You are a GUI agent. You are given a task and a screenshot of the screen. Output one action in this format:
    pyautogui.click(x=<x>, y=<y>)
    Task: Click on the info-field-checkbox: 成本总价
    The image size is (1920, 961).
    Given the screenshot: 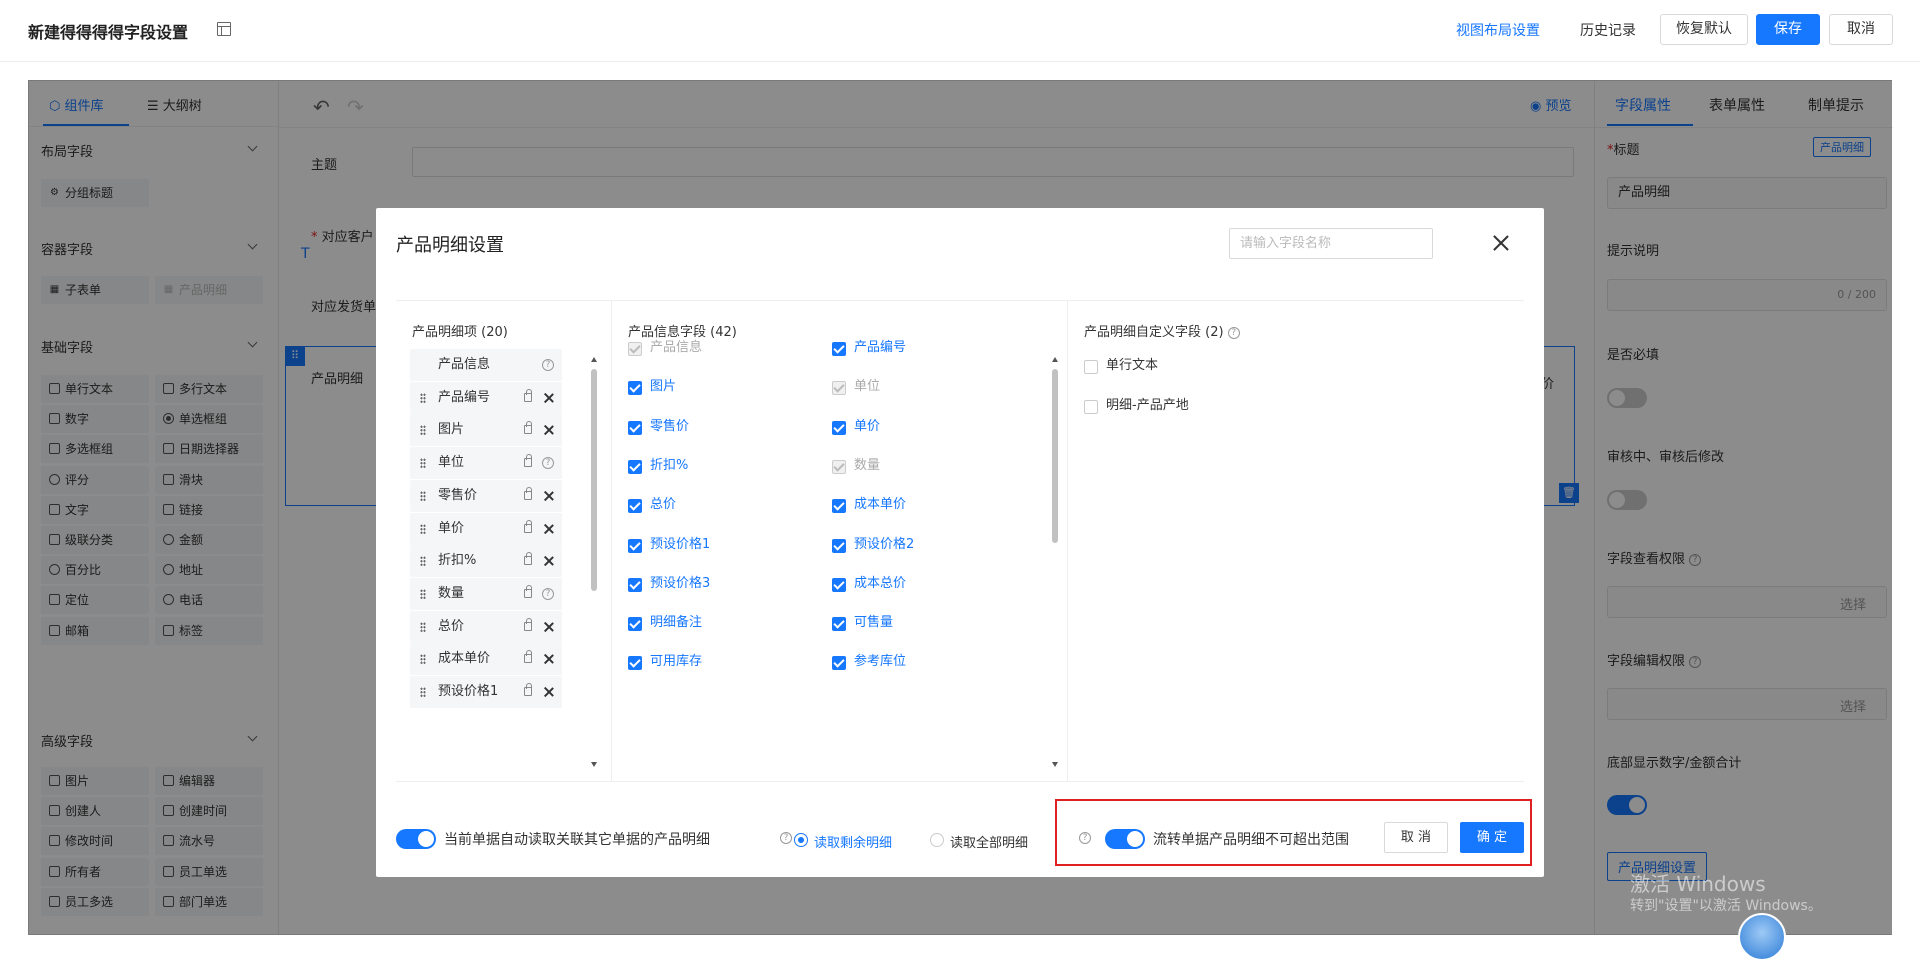 What is the action you would take?
    pyautogui.click(x=869, y=584)
    